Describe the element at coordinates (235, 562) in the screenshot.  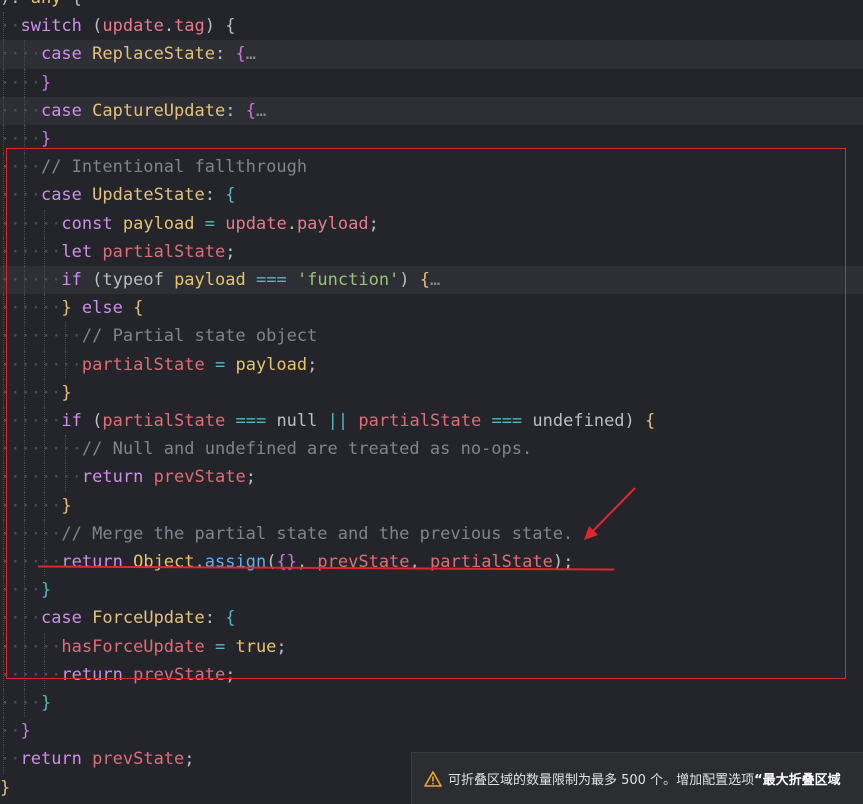
I see `code-token: assign` at that location.